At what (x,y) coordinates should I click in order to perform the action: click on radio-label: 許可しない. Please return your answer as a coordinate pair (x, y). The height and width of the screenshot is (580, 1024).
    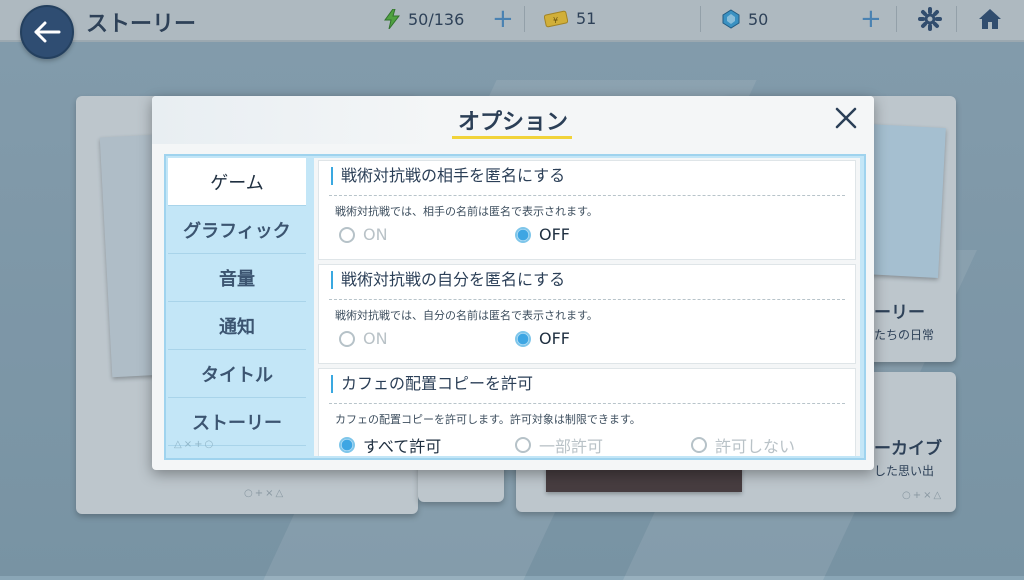
    Looking at the image, I should click on (755, 446).